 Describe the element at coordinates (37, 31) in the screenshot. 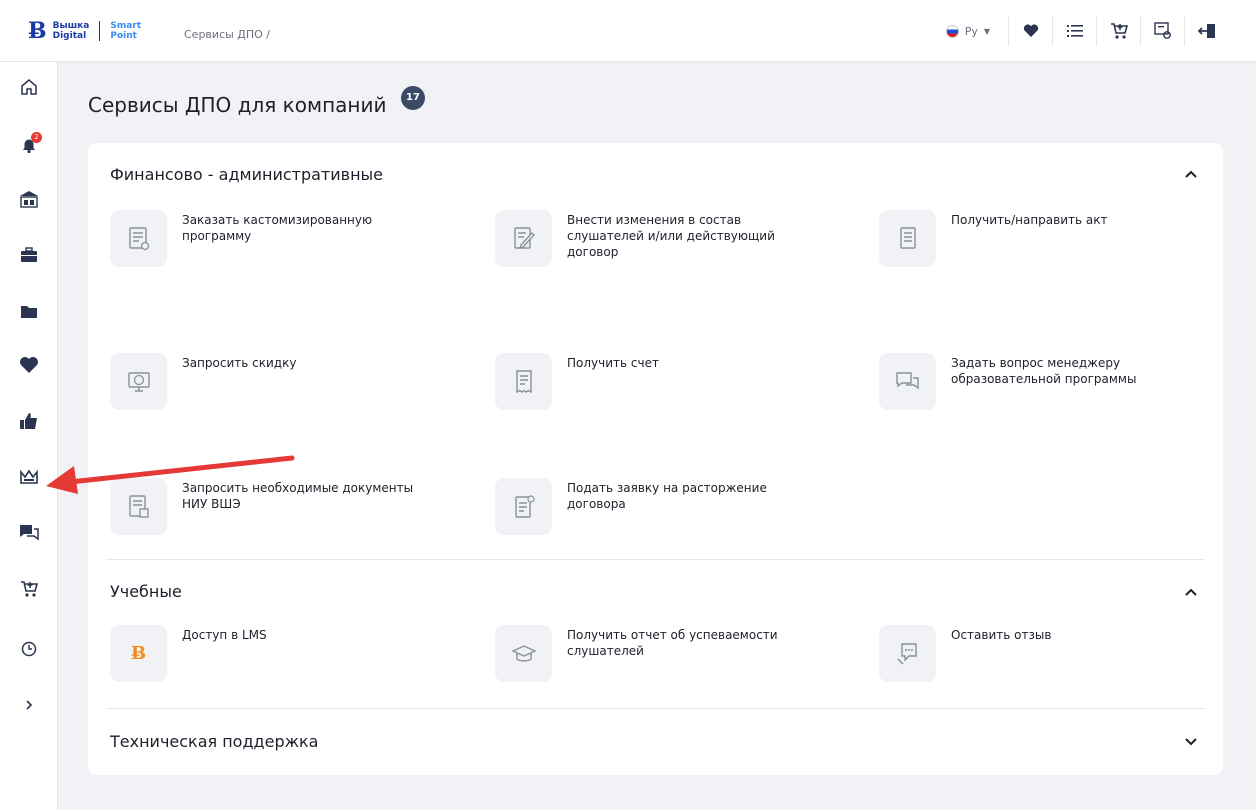

I see `hse-logo-icon: Ƀ` at that location.